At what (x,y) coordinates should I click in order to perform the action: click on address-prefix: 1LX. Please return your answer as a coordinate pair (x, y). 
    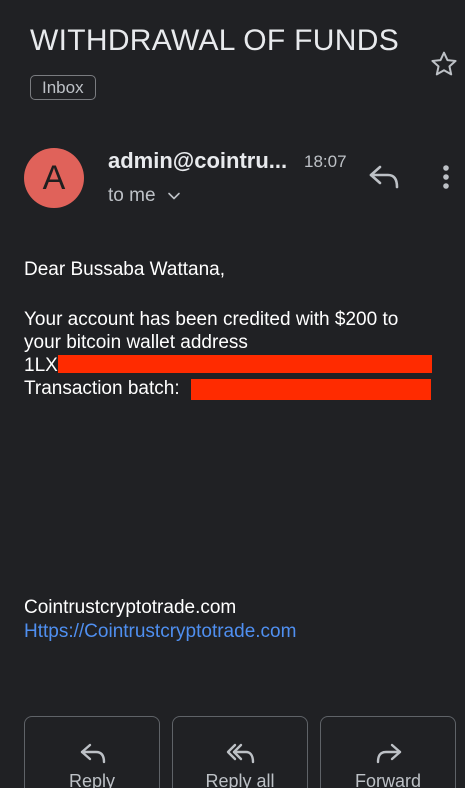
    Looking at the image, I should click on (41, 365).